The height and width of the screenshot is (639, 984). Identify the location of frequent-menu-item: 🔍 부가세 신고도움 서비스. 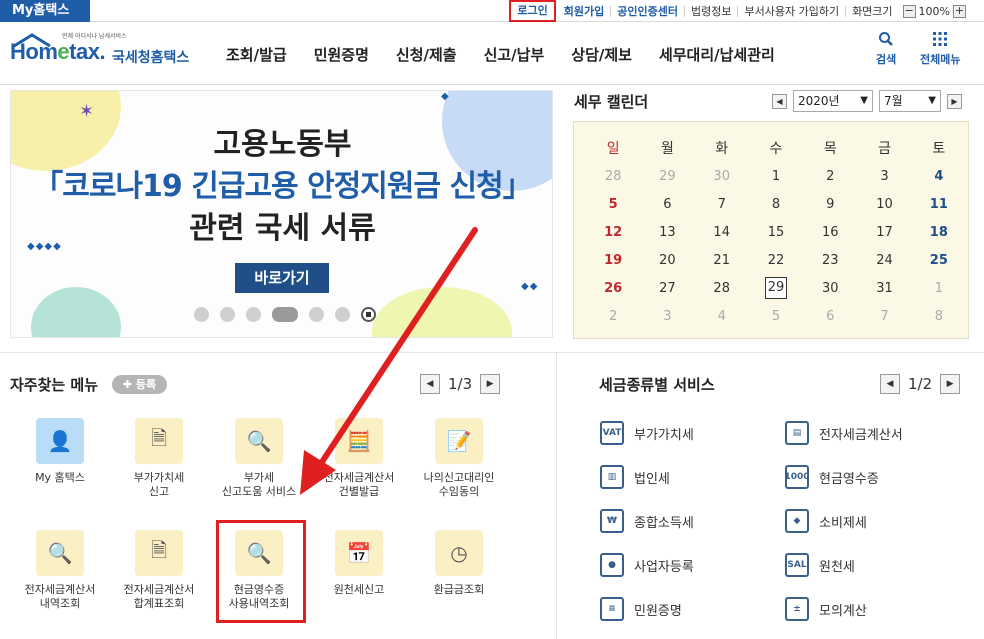
(259, 458).